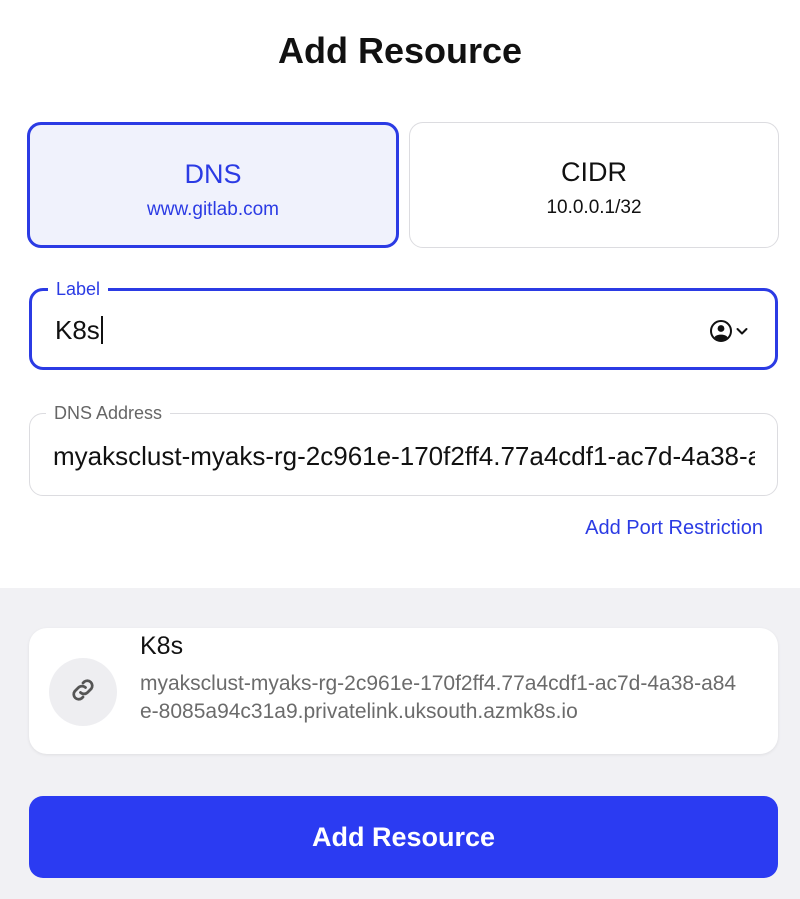 The image size is (800, 899). Describe the element at coordinates (162, 646) in the screenshot. I see `preview-resource-name: K8s` at that location.